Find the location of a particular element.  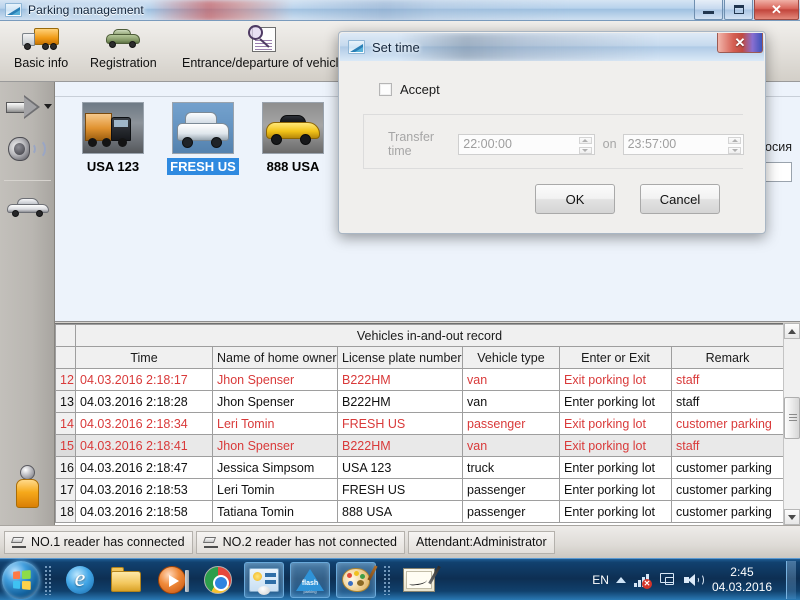

column-header-remark: Remark is located at coordinates (727, 357).